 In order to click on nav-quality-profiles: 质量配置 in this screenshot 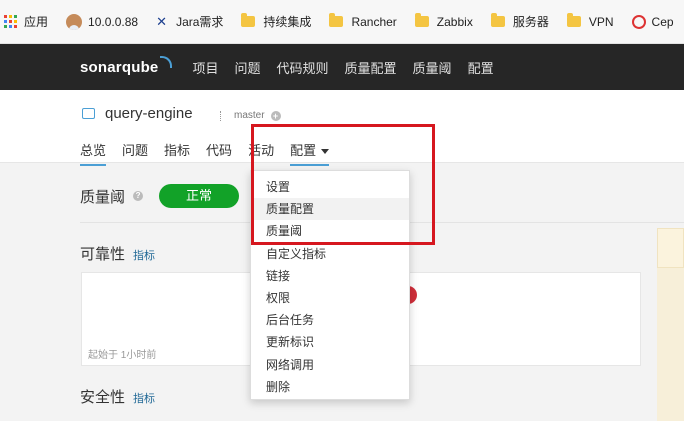, I will do `click(371, 67)`.